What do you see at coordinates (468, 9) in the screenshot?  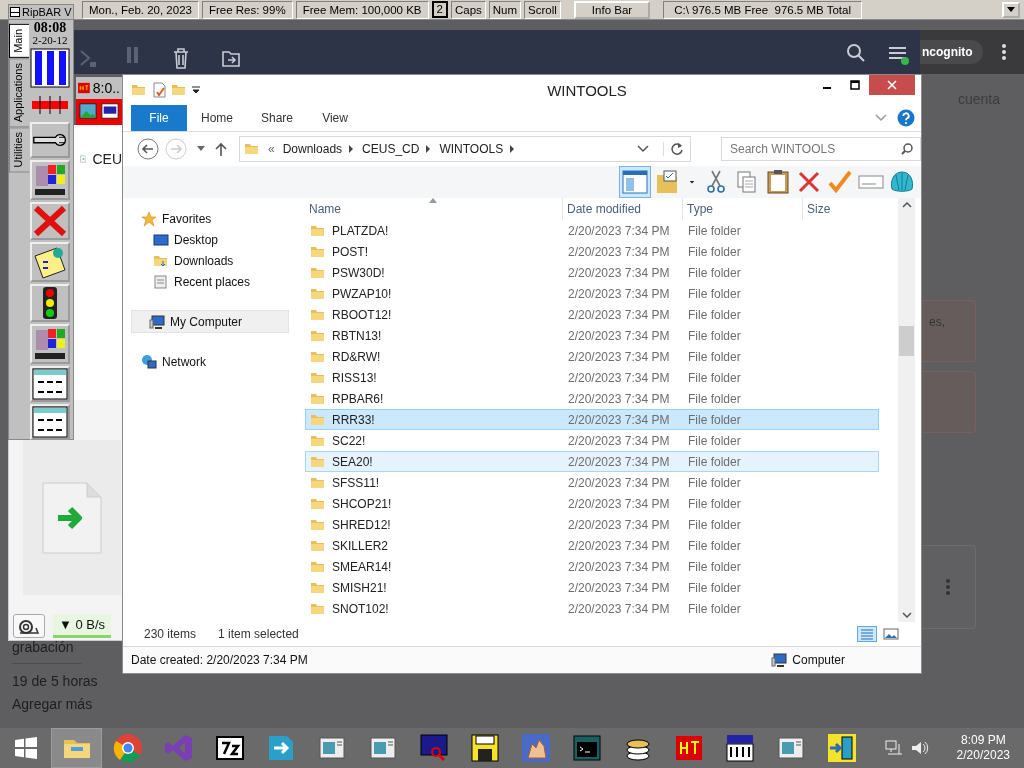 I see `status-segment: Caps` at bounding box center [468, 9].